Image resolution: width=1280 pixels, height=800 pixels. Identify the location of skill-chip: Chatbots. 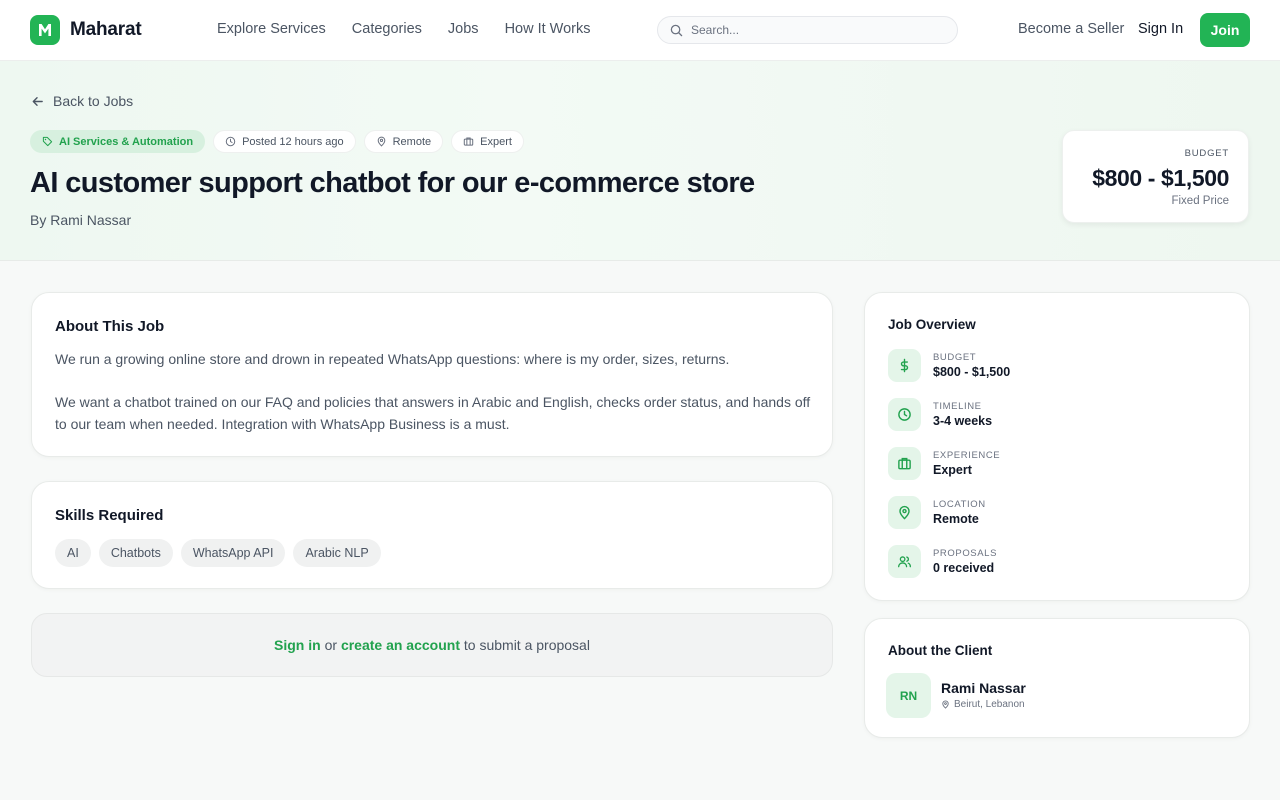
(135, 553).